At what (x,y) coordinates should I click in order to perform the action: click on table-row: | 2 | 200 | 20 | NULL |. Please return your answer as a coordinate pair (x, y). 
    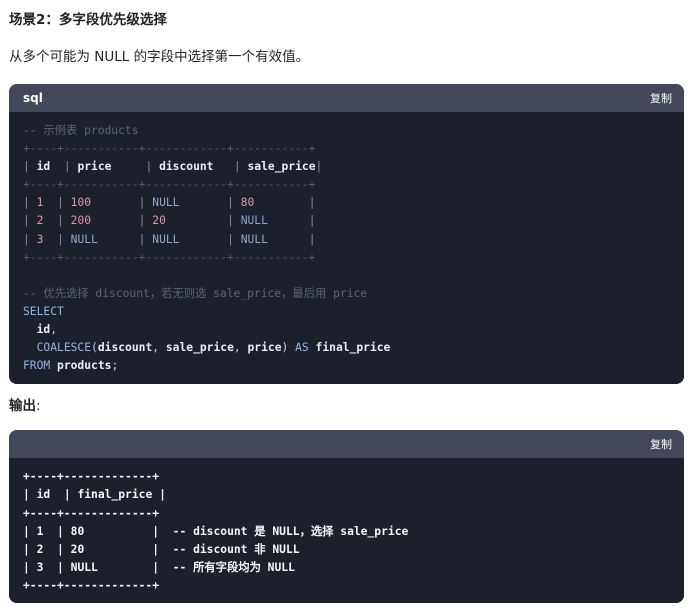
    Looking at the image, I should click on (169, 221).